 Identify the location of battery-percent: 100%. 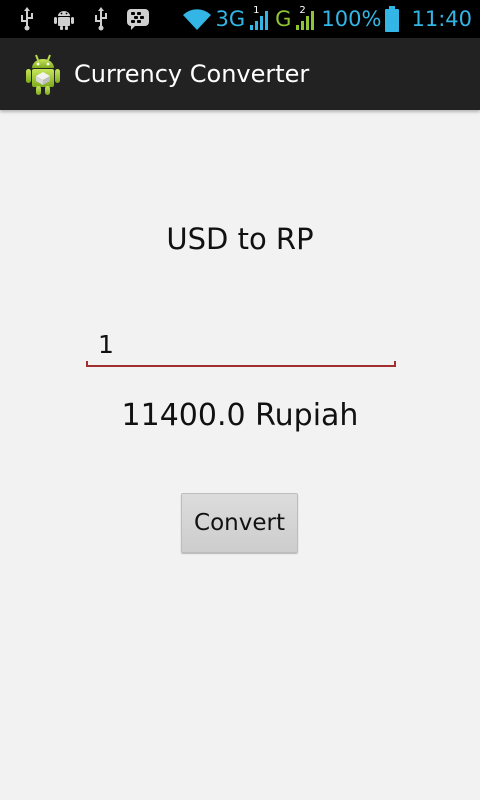
(351, 18).